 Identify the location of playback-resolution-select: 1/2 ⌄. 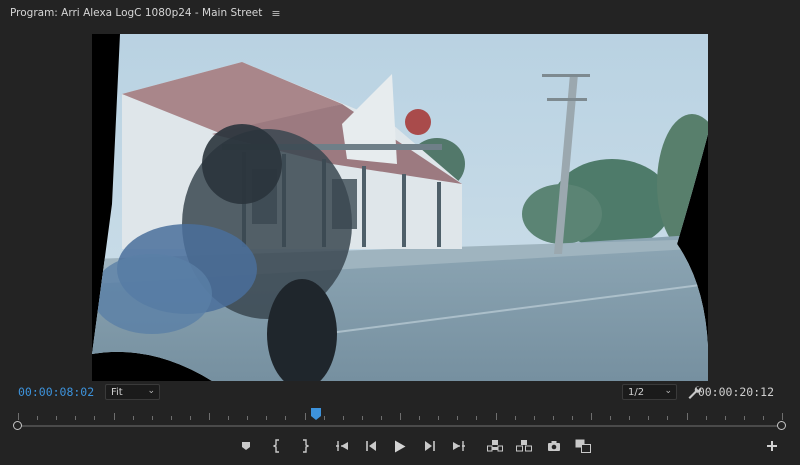
(649, 392).